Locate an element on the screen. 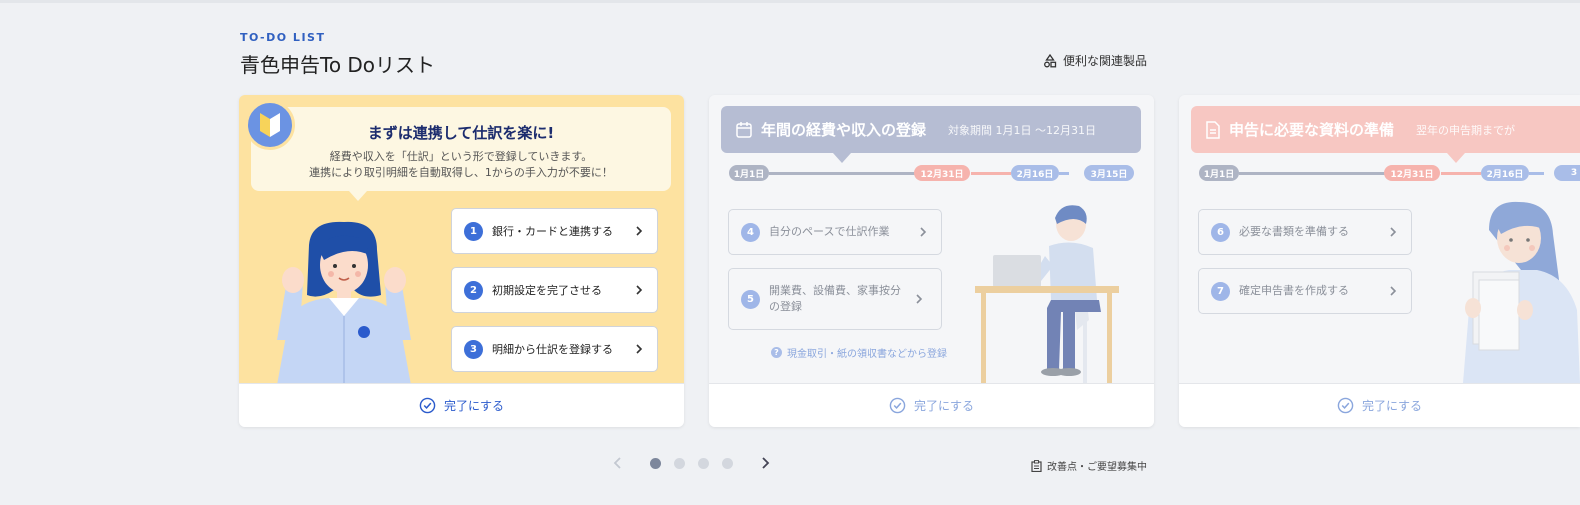  desc-line-1: 経費や収入を「仕訳」という形で登録していきます。 is located at coordinates (461, 156).